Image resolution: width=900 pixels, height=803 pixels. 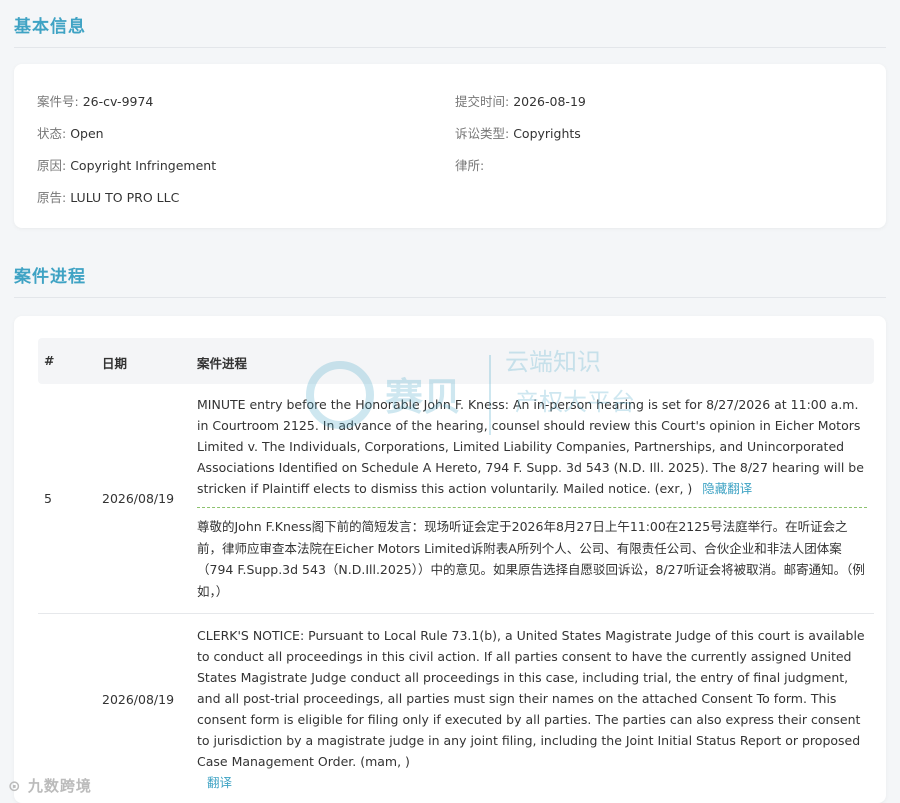 What do you see at coordinates (219, 782) in the screenshot?
I see `translate-link: 翻译` at bounding box center [219, 782].